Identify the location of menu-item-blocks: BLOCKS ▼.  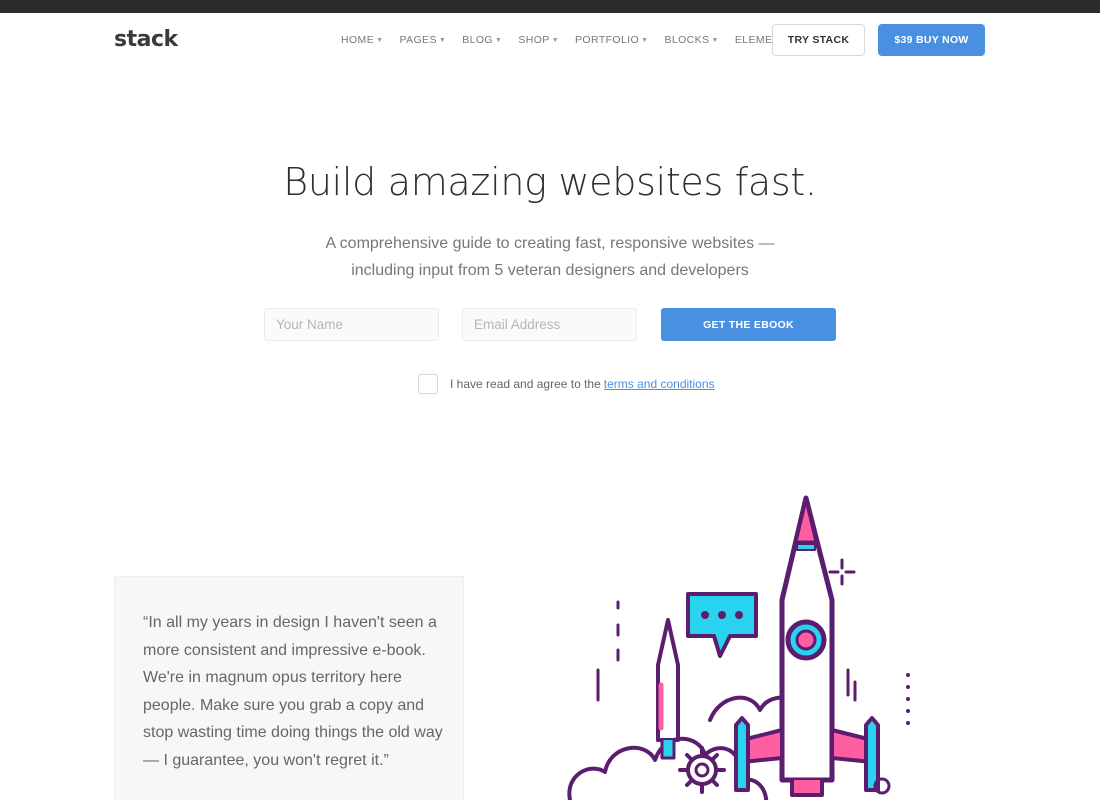
(691, 40).